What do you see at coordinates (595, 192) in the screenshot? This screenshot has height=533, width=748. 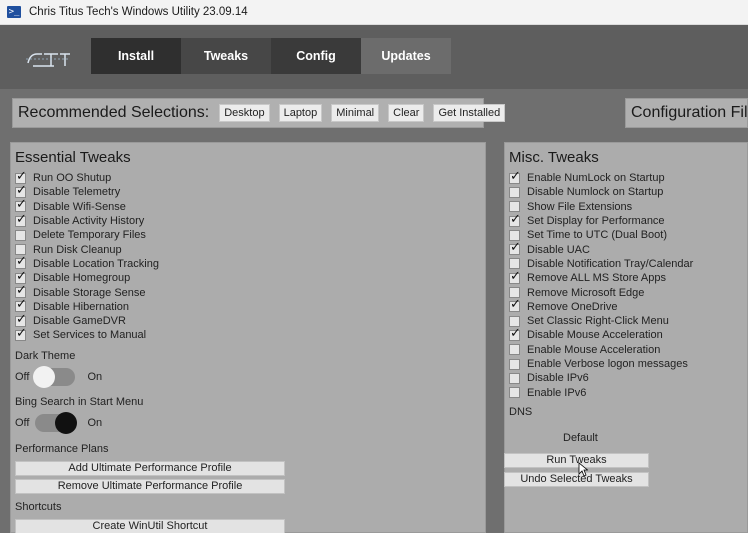 I see `checkbox-label: Disable Numlock on Startup` at bounding box center [595, 192].